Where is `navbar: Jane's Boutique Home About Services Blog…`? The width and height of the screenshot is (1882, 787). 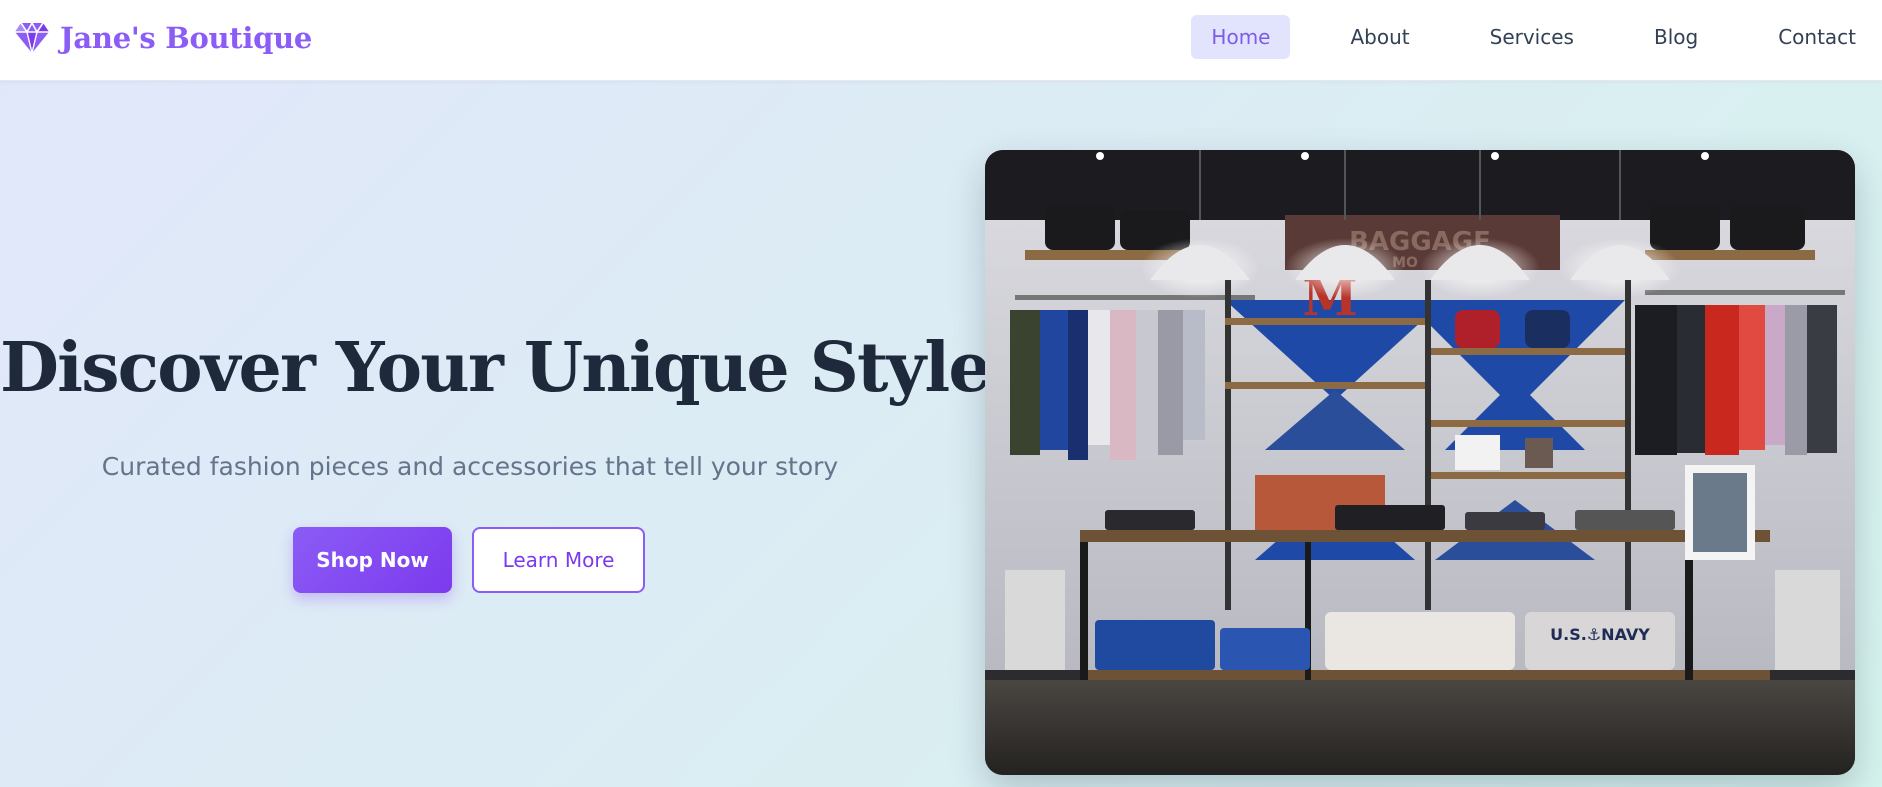 navbar: Jane's Boutique Home About Services Blog… is located at coordinates (941, 40).